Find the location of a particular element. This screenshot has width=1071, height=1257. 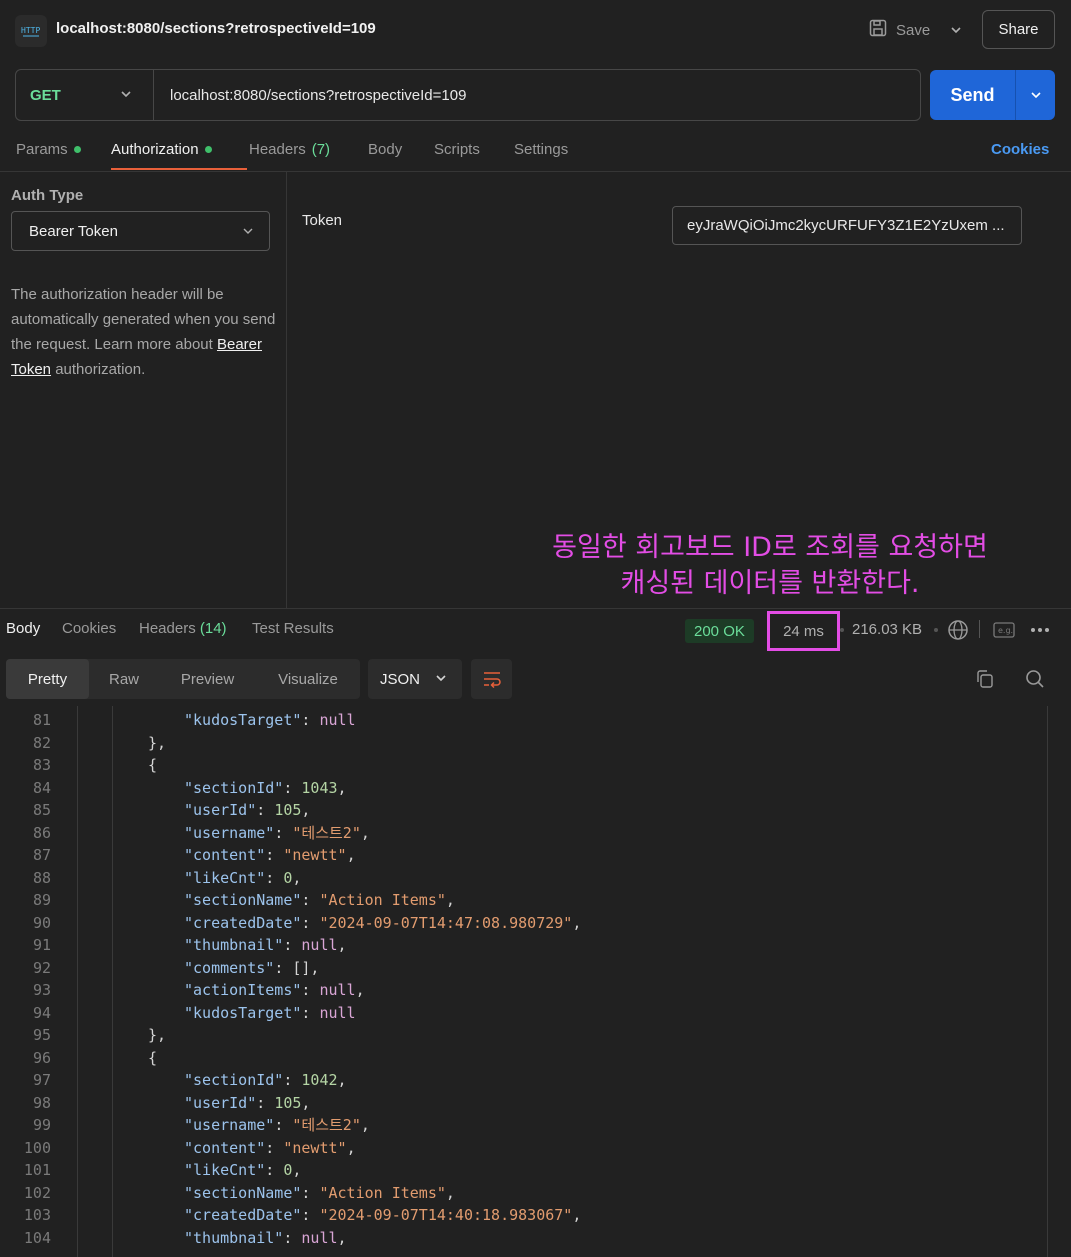

line-number: 101 is located at coordinates (37, 1170).